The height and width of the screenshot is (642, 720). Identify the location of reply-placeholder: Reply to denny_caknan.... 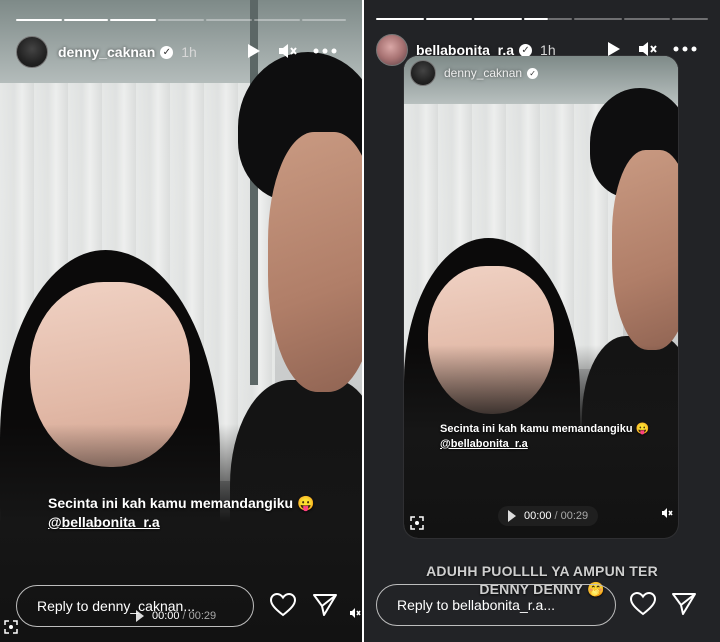
(116, 606).